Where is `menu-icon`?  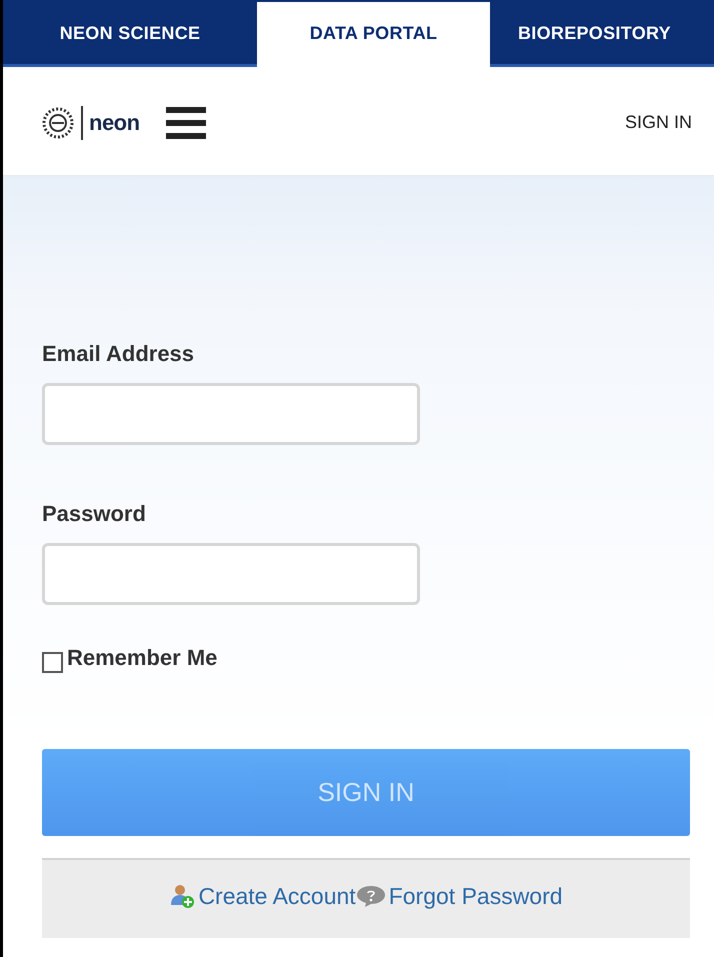 menu-icon is located at coordinates (186, 122).